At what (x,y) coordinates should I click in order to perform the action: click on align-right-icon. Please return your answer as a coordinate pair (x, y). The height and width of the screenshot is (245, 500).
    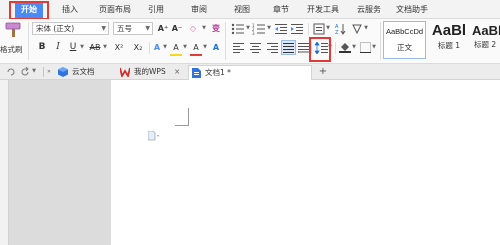
    Looking at the image, I should click on (272, 48).